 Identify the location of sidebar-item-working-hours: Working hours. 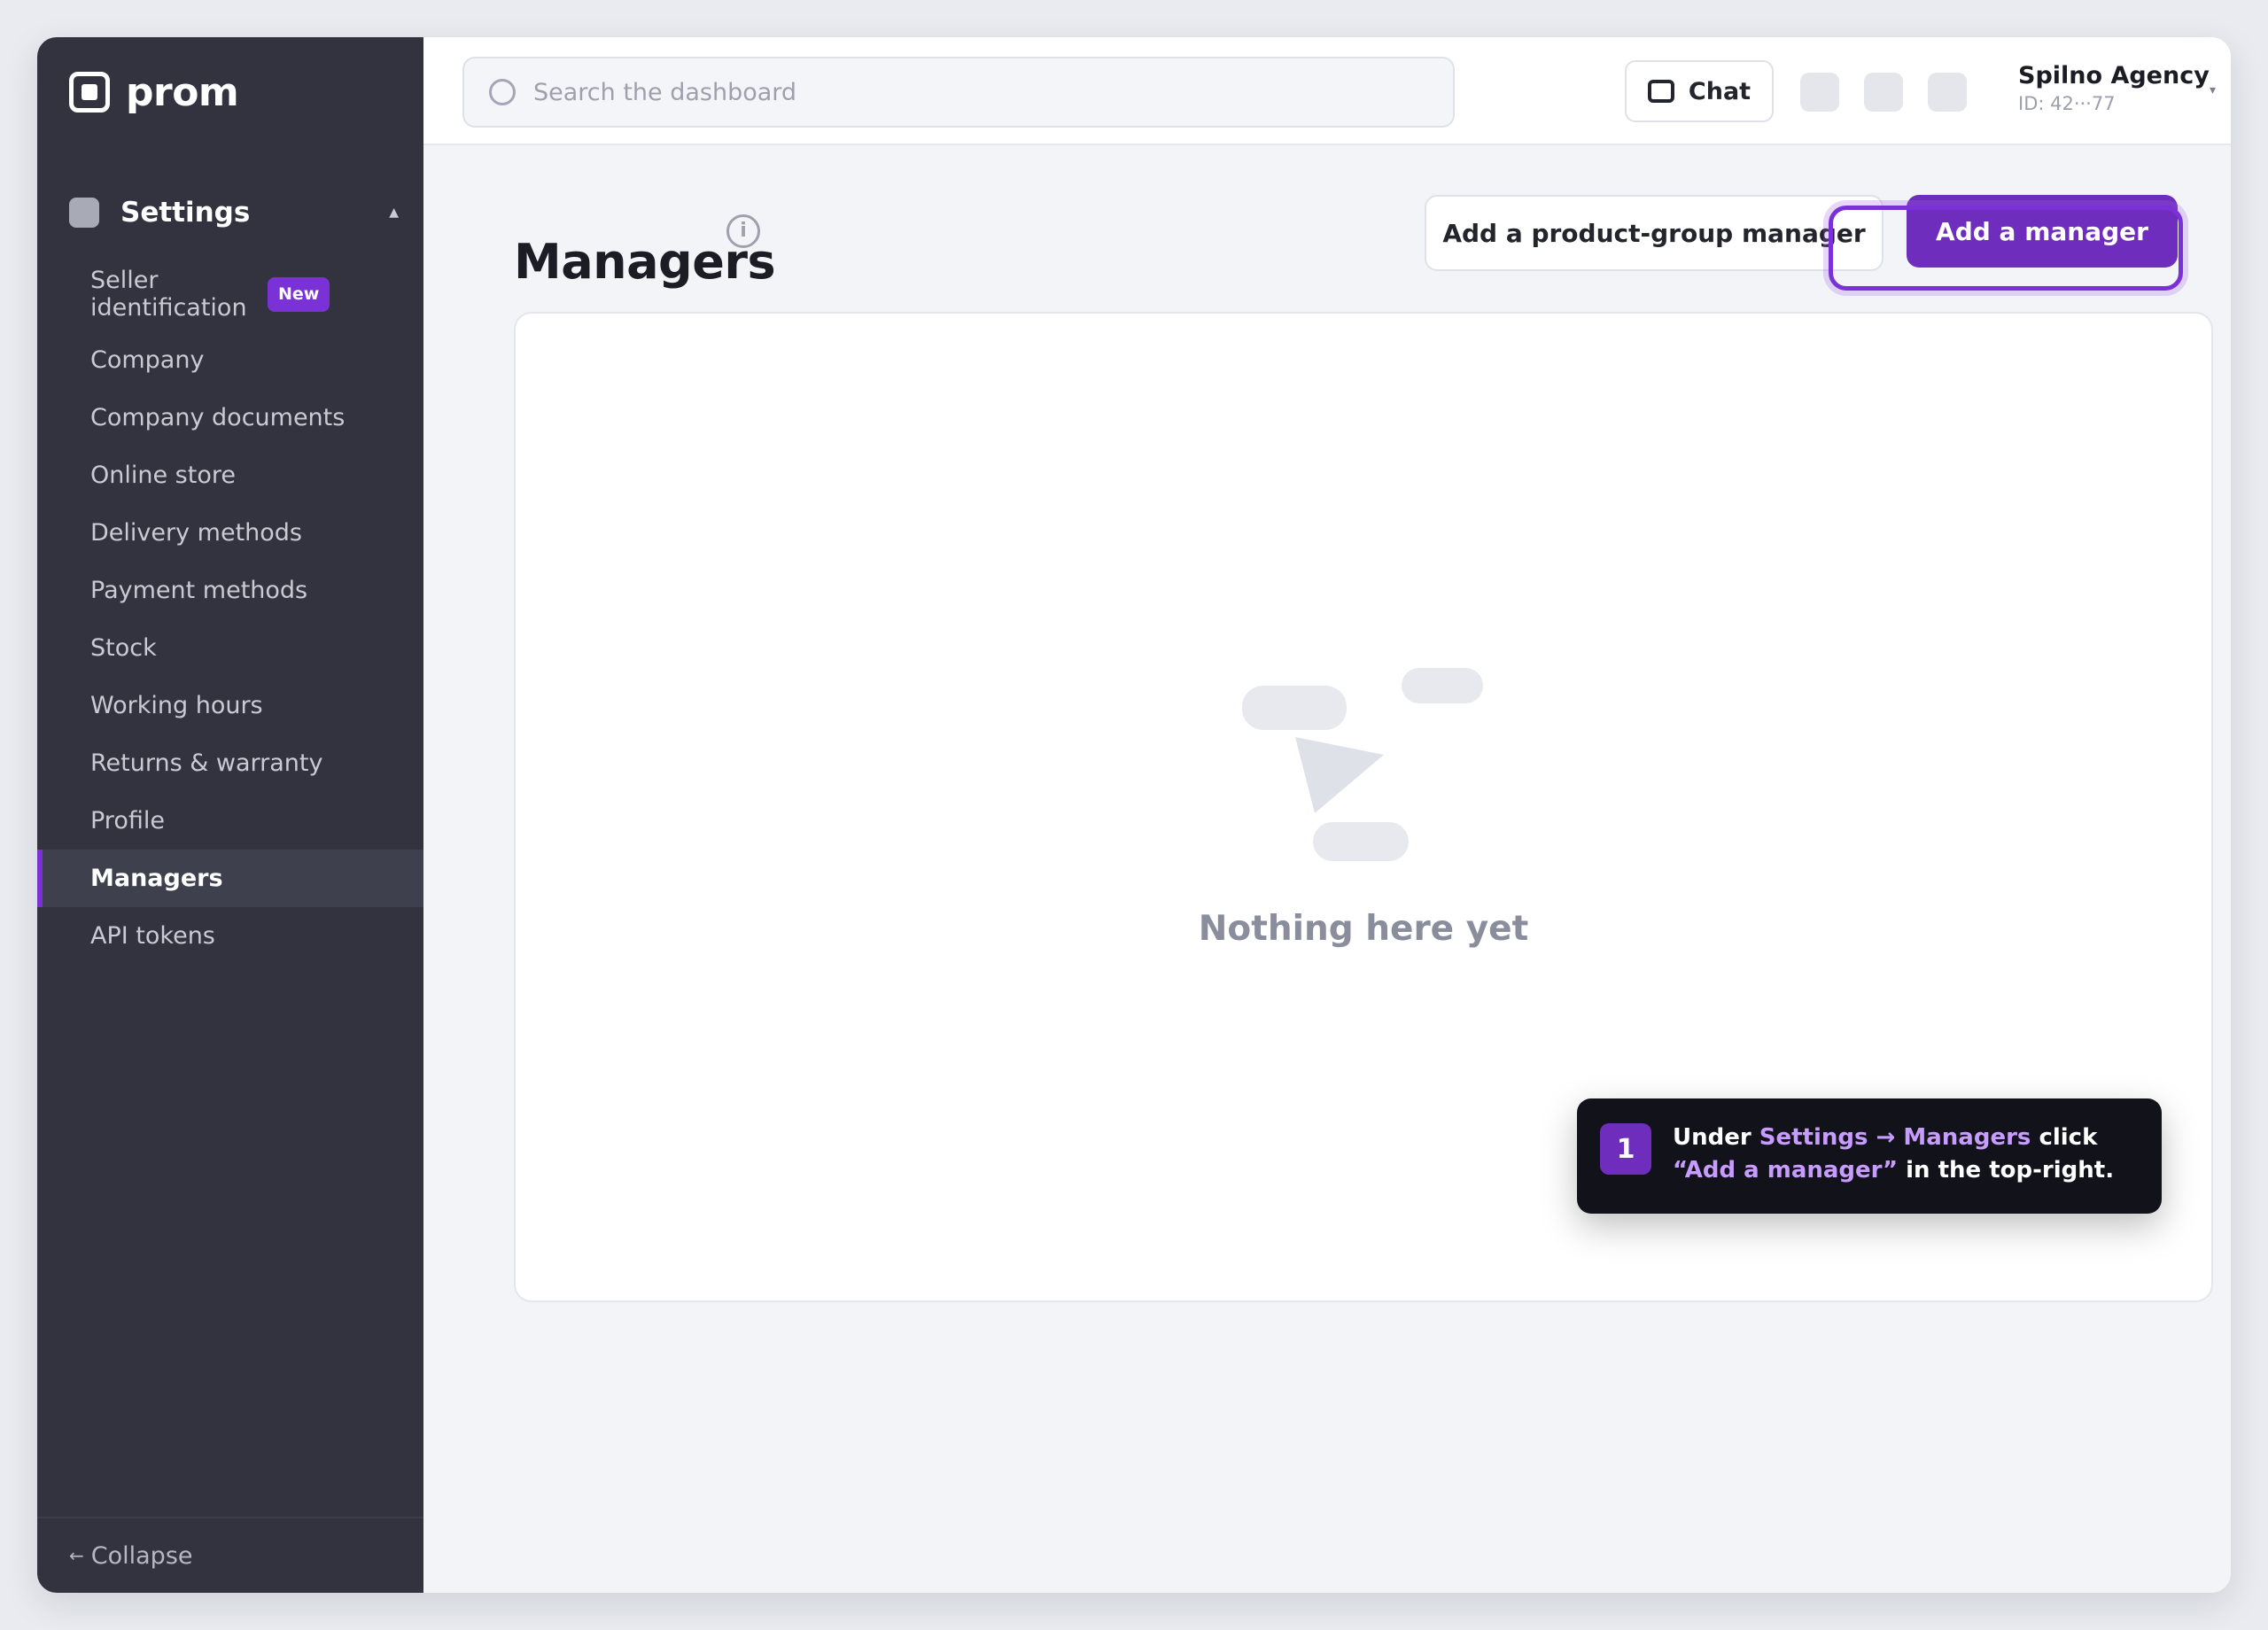
(230, 705).